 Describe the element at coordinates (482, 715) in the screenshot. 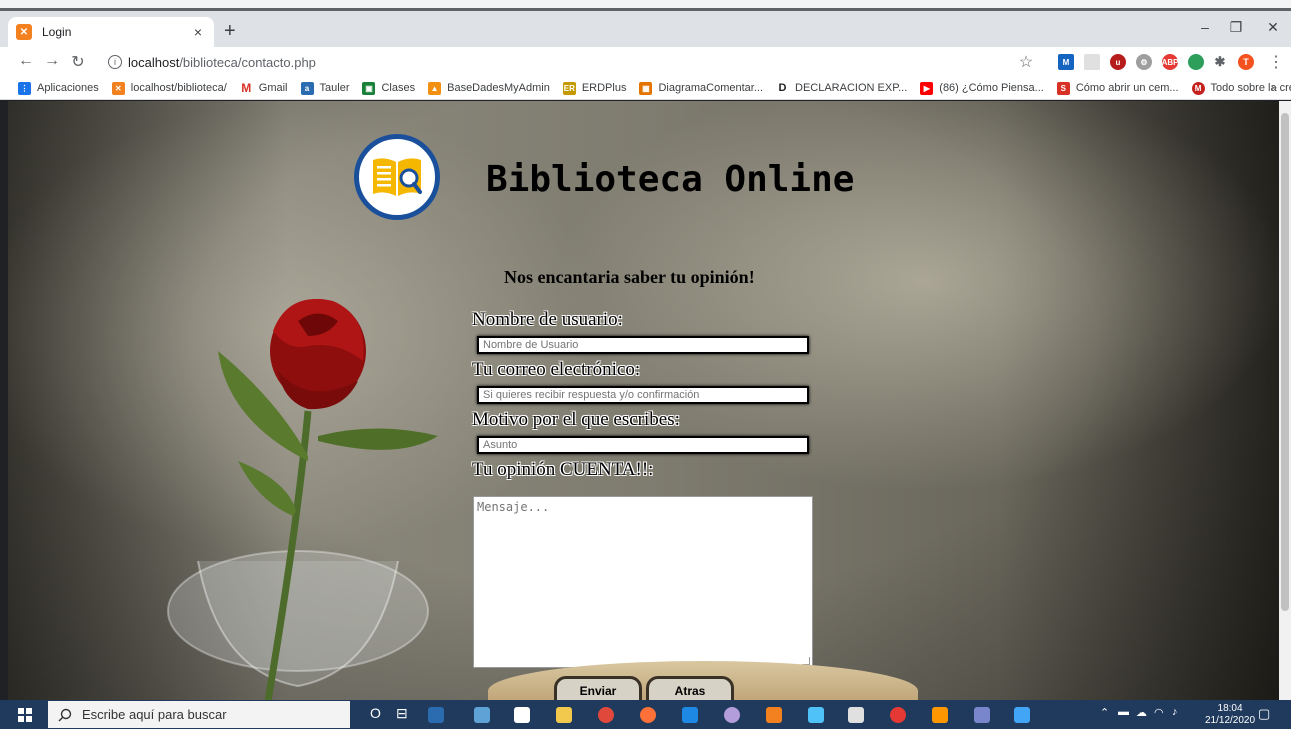

I see `edge-icon` at that location.